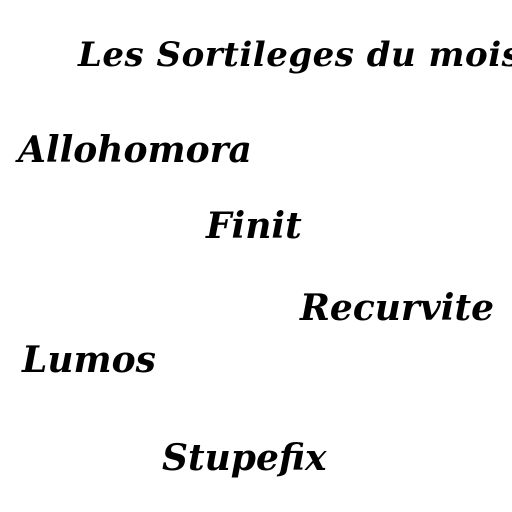  What do you see at coordinates (254, 226) in the screenshot?
I see `spell-finit: Finit` at bounding box center [254, 226].